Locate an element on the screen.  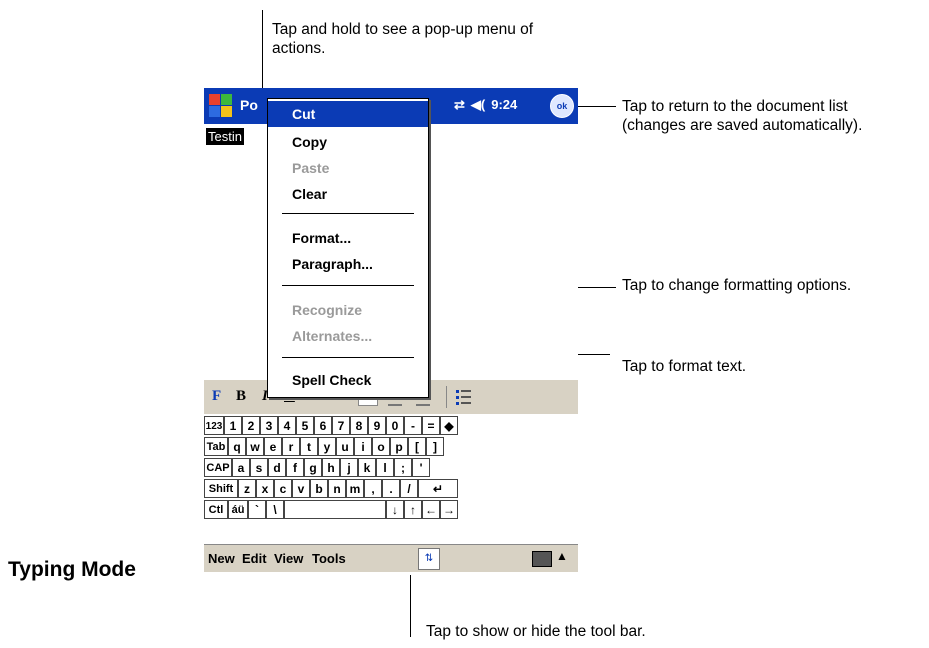
key: k is located at coordinates (367, 467).